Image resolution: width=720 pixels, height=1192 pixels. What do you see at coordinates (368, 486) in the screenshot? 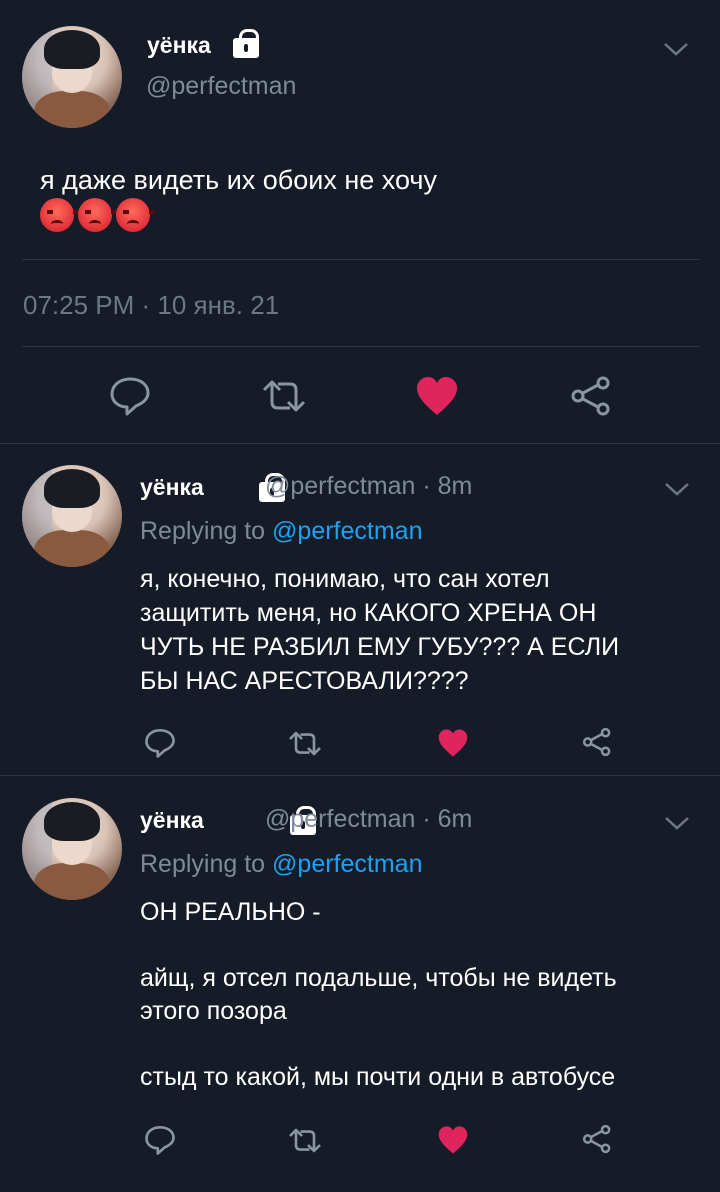
I see `user-handle: @perfectman · 8m` at bounding box center [368, 486].